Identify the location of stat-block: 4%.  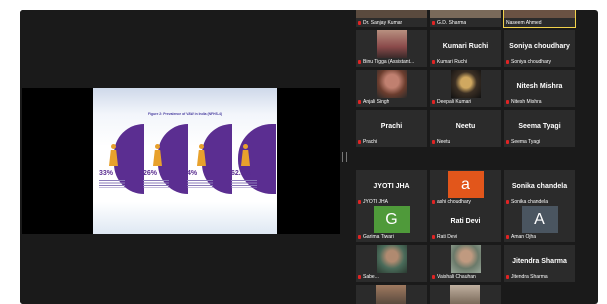
(209, 159).